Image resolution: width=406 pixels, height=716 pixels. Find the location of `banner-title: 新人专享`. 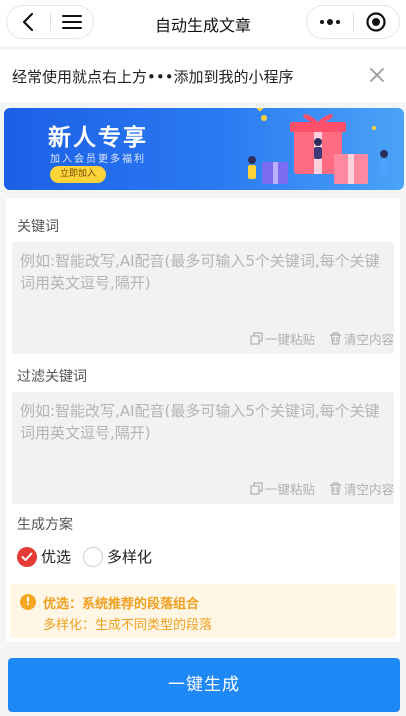

banner-title: 新人专享 is located at coordinates (98, 138).